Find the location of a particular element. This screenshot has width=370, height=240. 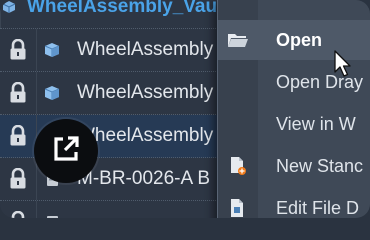

menu-item-view-in-window: View in W is located at coordinates (294, 124).